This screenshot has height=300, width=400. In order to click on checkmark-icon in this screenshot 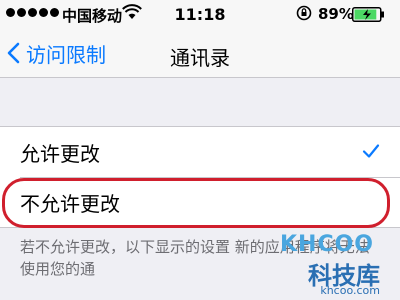, I will do `click(371, 151)`.